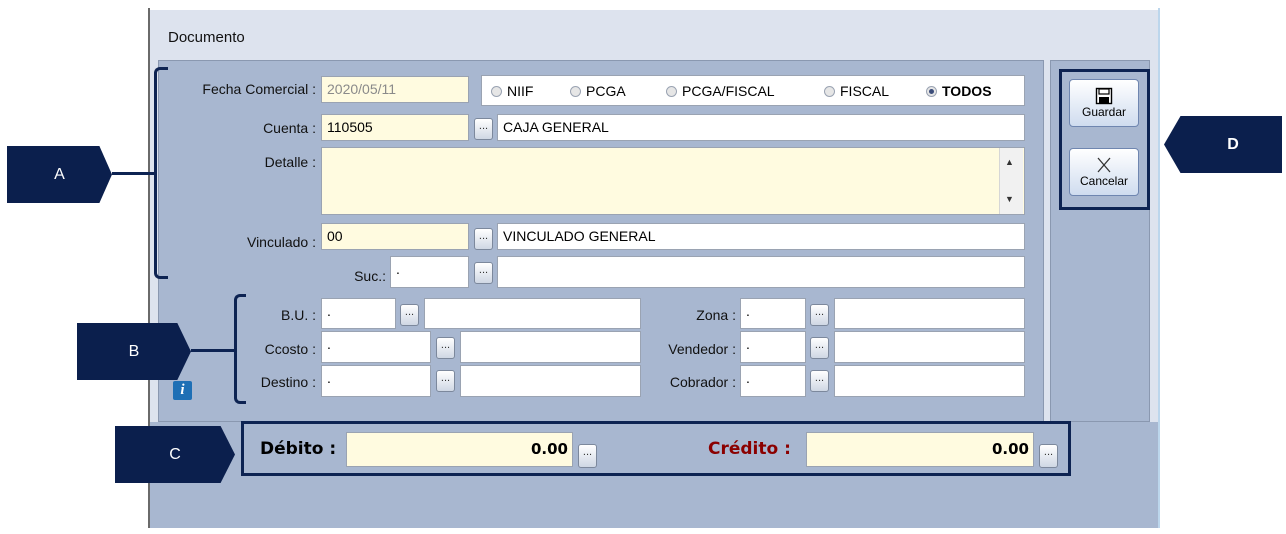 The height and width of the screenshot is (534, 1286). What do you see at coordinates (702, 349) in the screenshot?
I see `vendedor-label: Vendedor :` at bounding box center [702, 349].